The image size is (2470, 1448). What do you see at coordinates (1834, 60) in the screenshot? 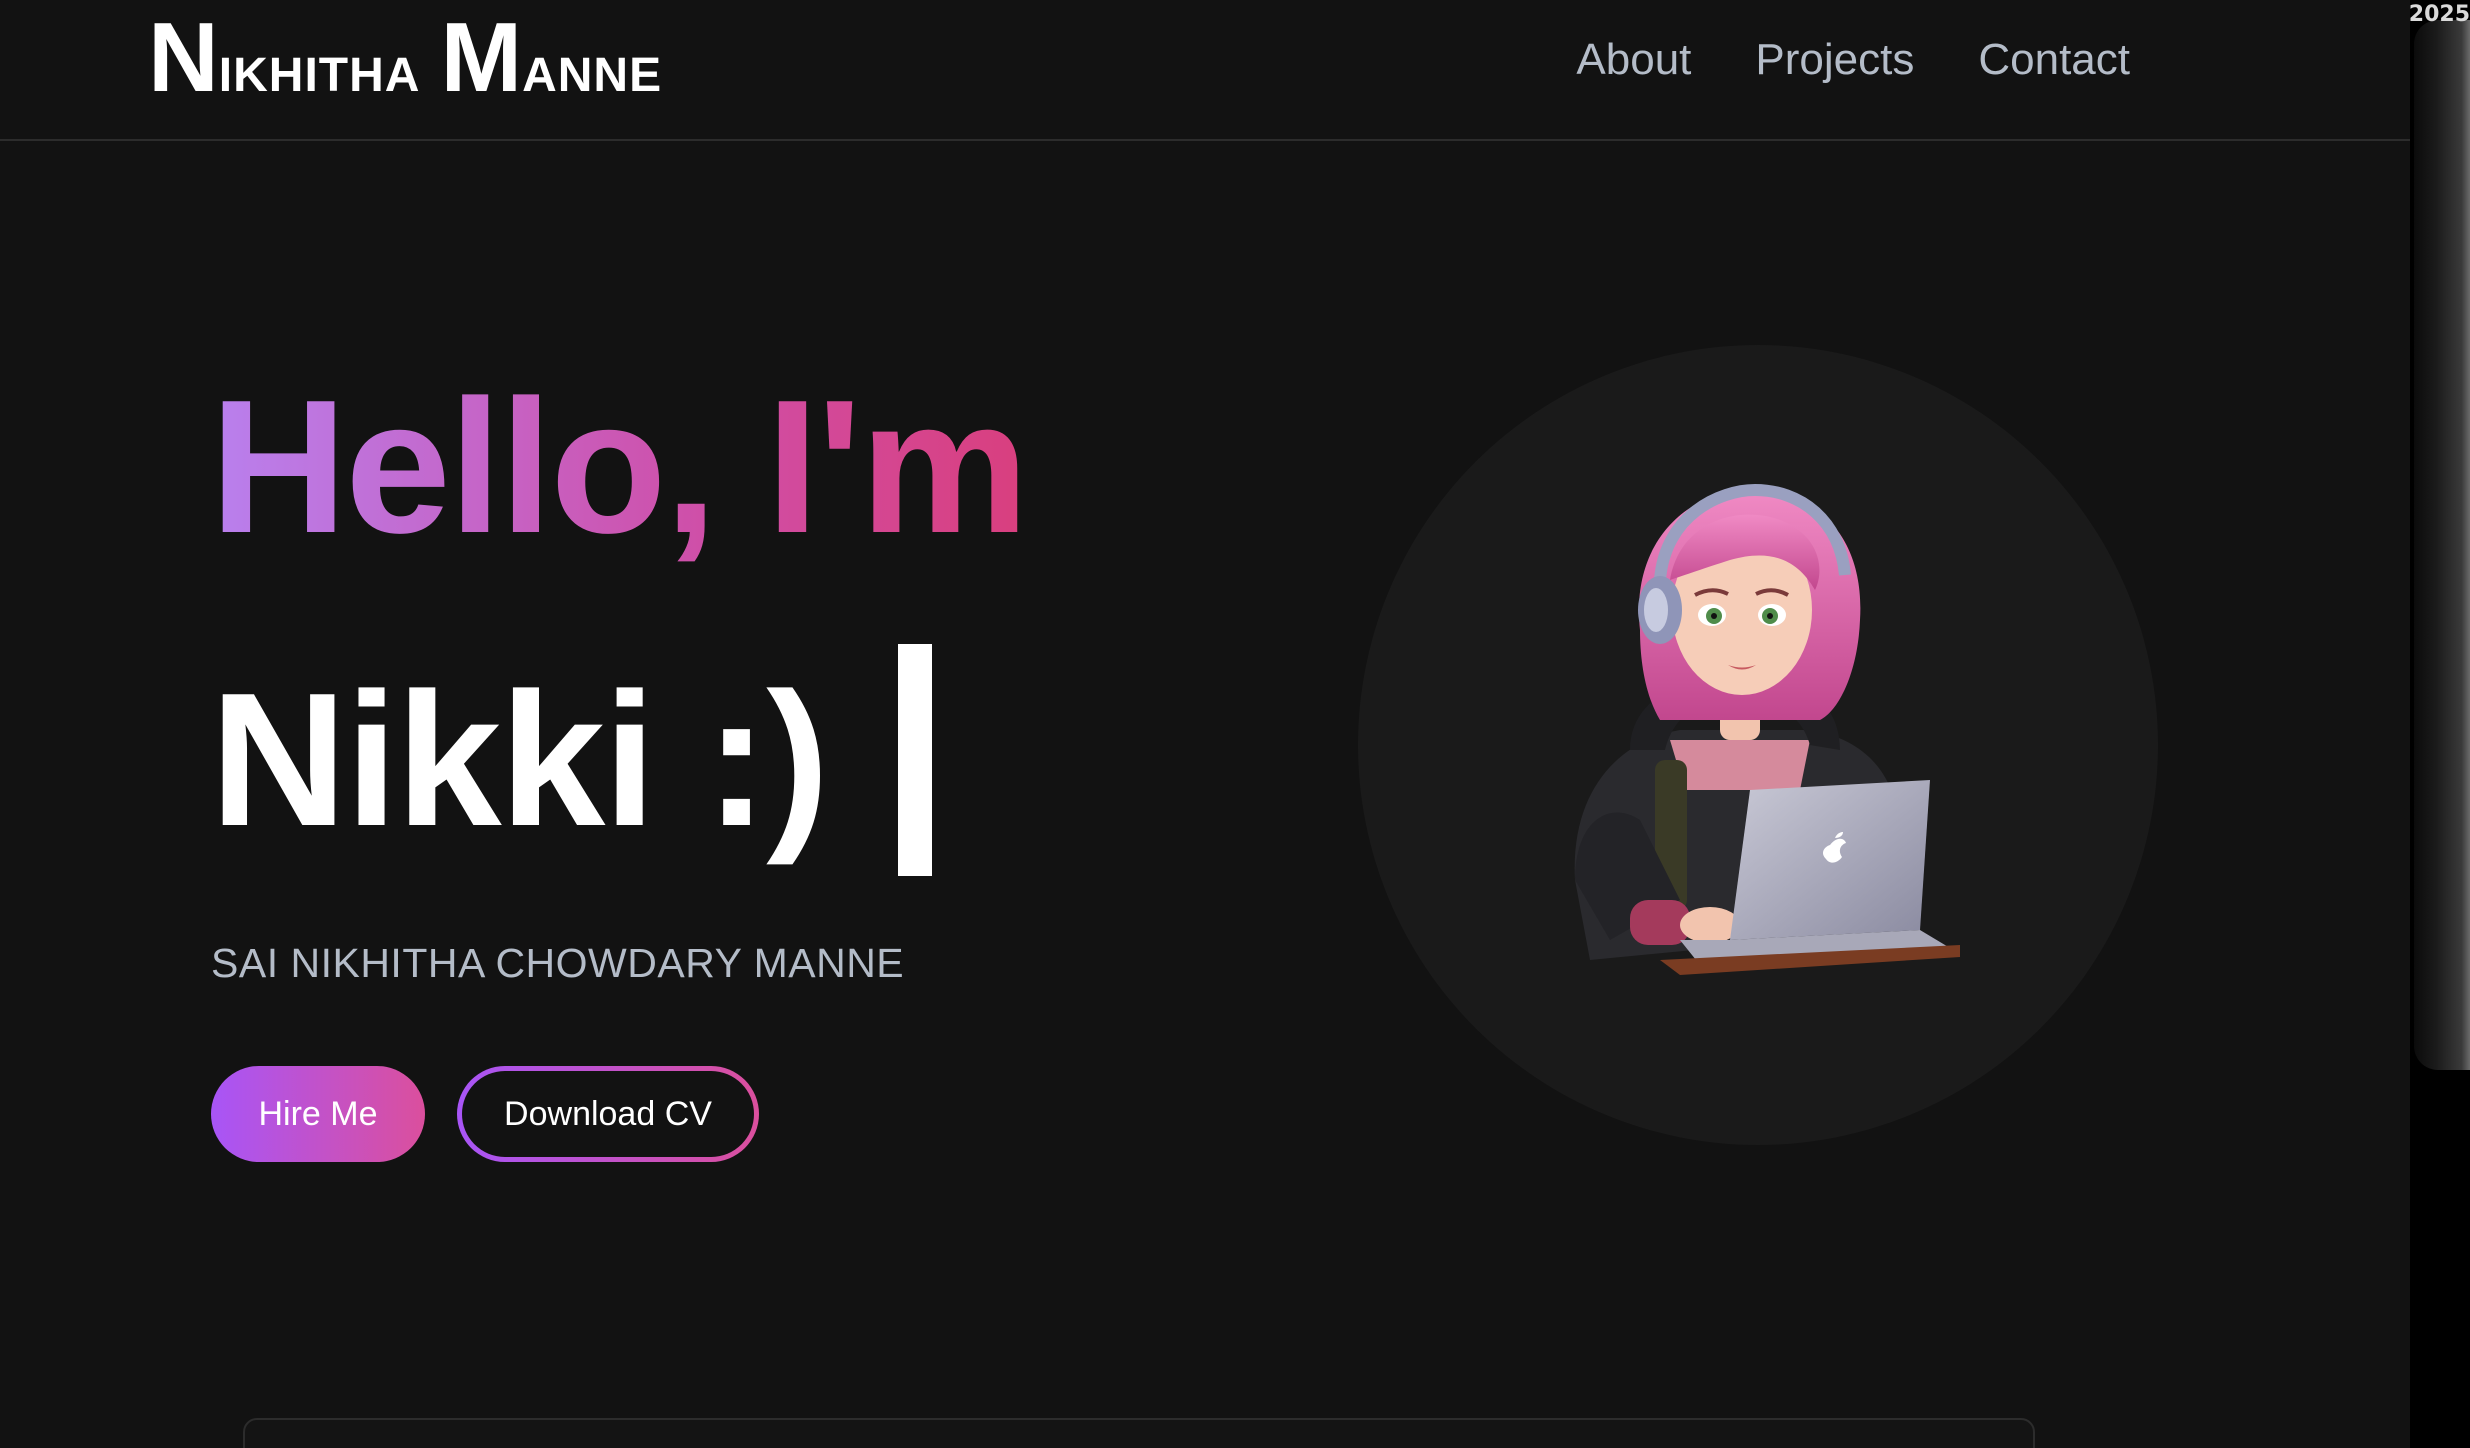
I see `nav-link-projects: Projects` at bounding box center [1834, 60].